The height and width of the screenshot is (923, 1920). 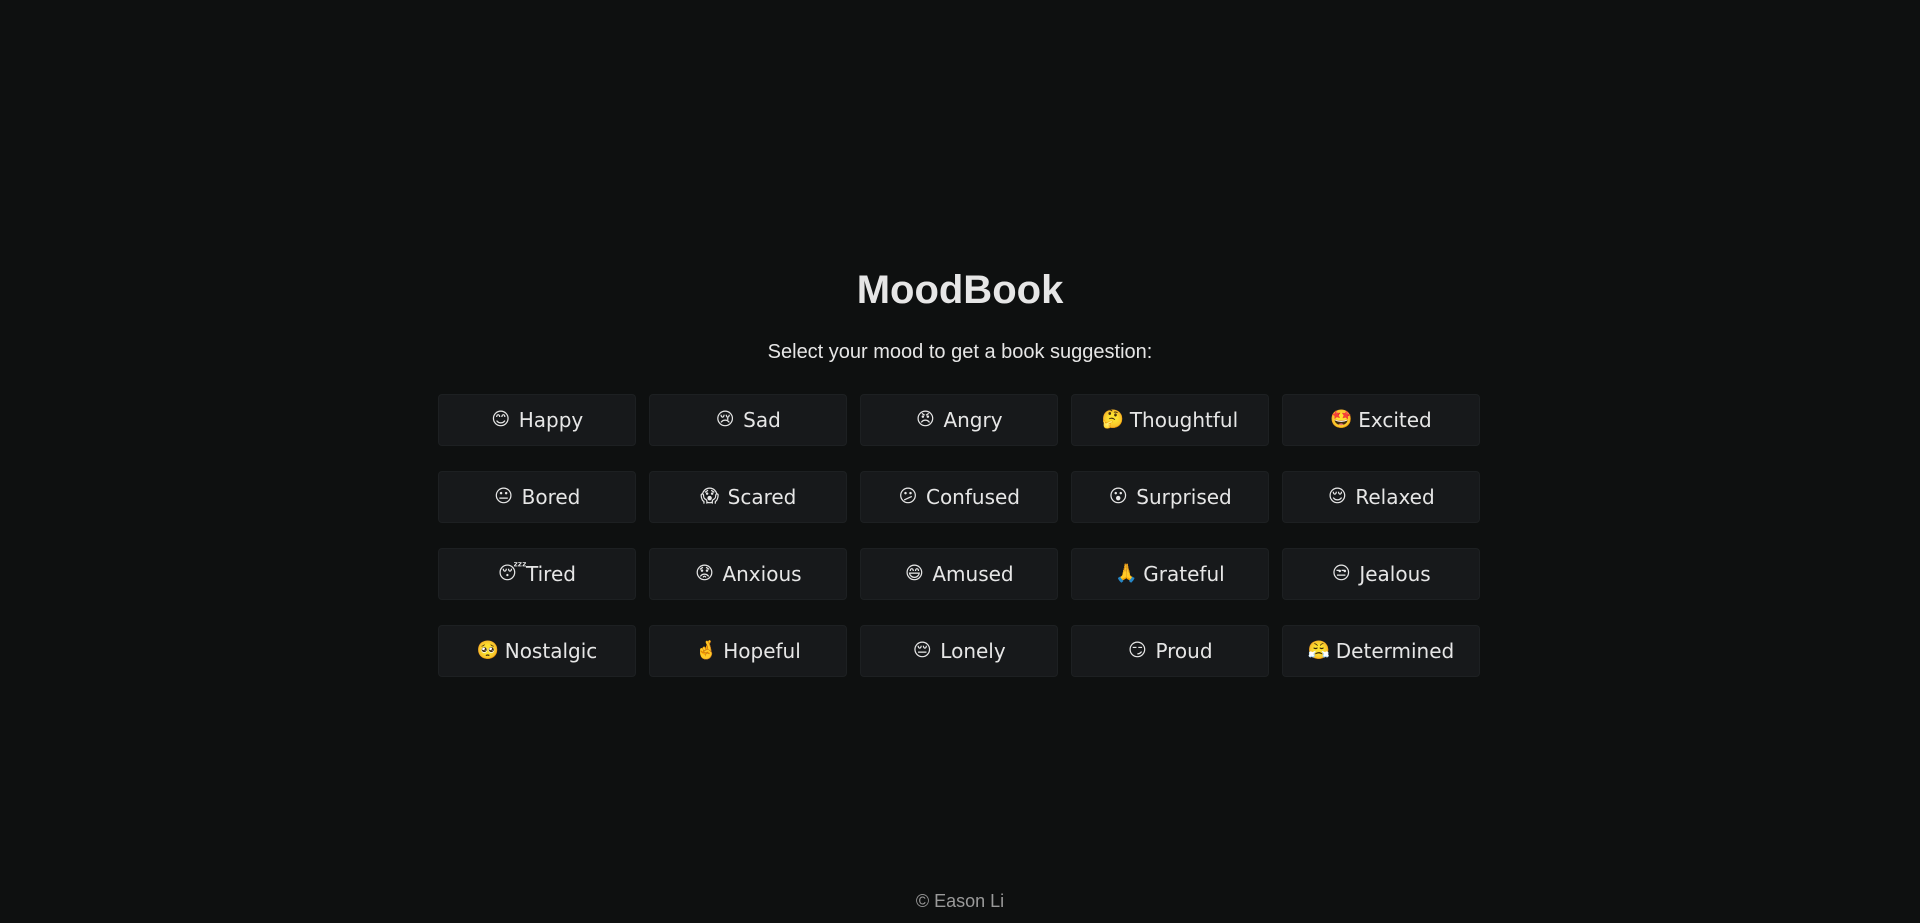 I want to click on mood-button-label: Anxious, so click(x=762, y=574).